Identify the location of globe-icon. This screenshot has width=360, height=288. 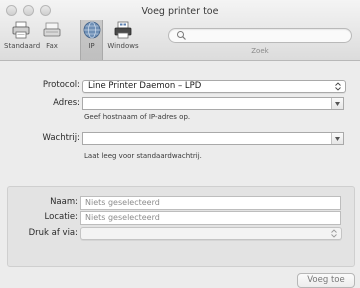
(91, 30).